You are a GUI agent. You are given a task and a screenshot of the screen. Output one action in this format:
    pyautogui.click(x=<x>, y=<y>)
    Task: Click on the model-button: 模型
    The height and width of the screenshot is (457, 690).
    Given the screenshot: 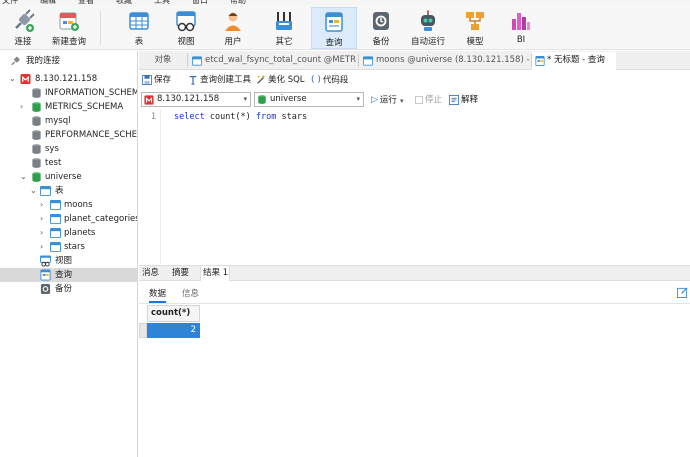 What is the action you would take?
    pyautogui.click(x=475, y=28)
    